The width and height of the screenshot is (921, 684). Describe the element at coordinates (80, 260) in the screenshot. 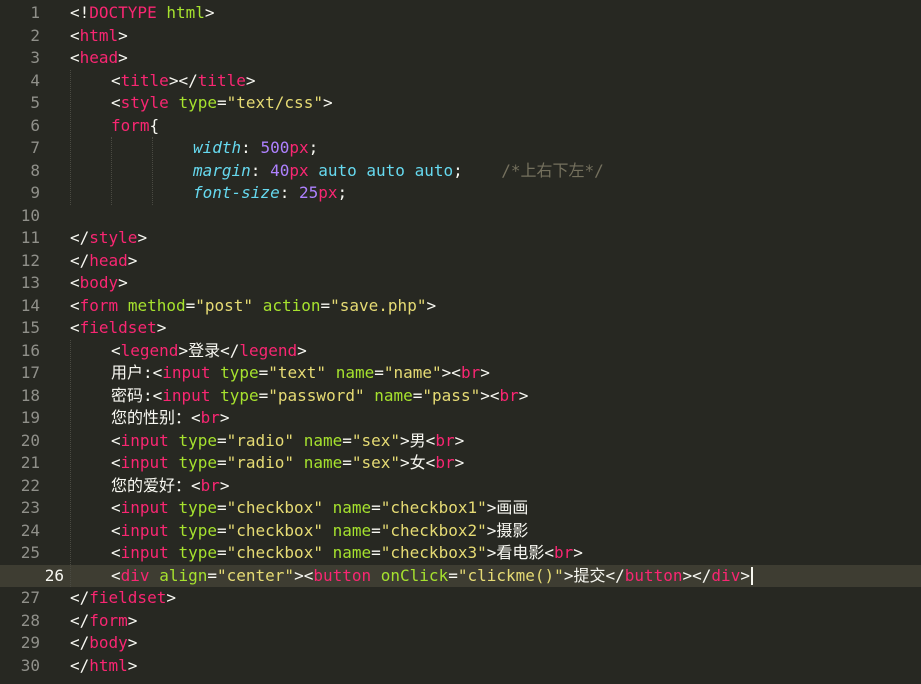

I see `code-token: </` at that location.